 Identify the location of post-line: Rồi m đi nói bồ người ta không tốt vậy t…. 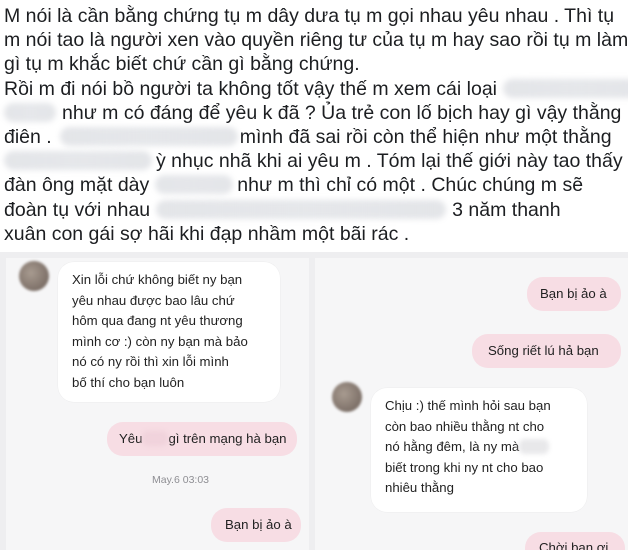
(316, 89).